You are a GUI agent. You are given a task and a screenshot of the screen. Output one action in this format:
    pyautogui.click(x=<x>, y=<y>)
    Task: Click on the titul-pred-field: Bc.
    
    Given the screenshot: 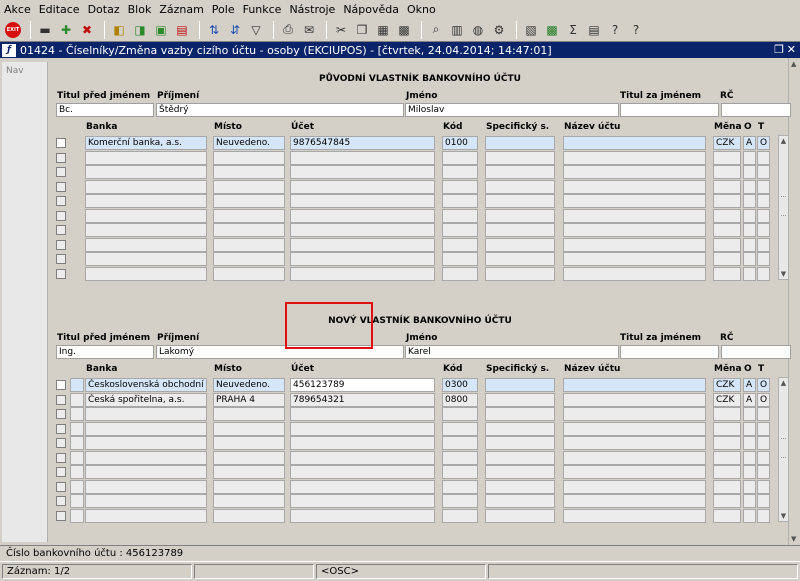 What is the action you would take?
    pyautogui.click(x=105, y=110)
    